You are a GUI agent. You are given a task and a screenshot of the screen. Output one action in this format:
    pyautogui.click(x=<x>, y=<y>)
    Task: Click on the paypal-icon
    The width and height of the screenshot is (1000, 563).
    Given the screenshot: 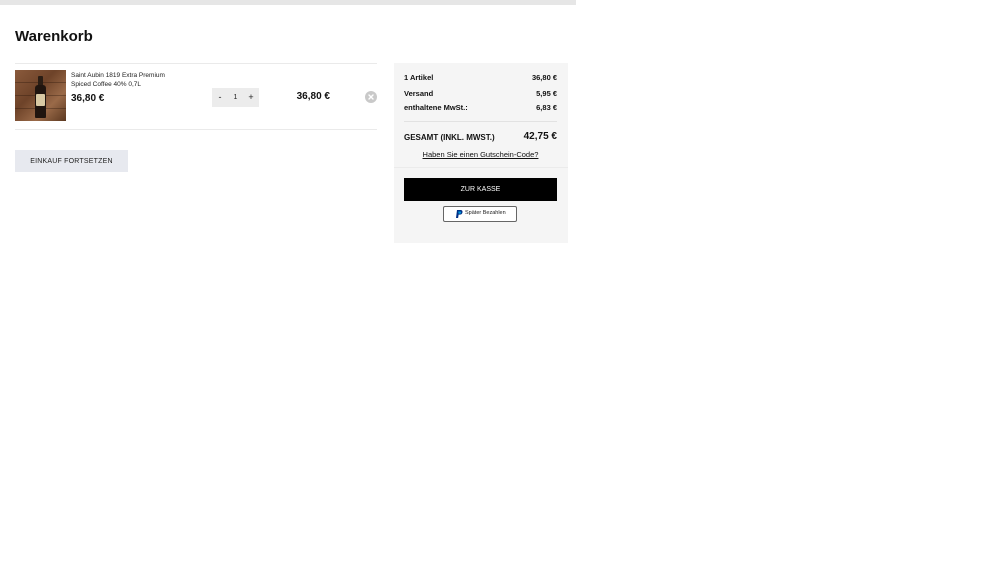 What is the action you would take?
    pyautogui.click(x=459, y=214)
    